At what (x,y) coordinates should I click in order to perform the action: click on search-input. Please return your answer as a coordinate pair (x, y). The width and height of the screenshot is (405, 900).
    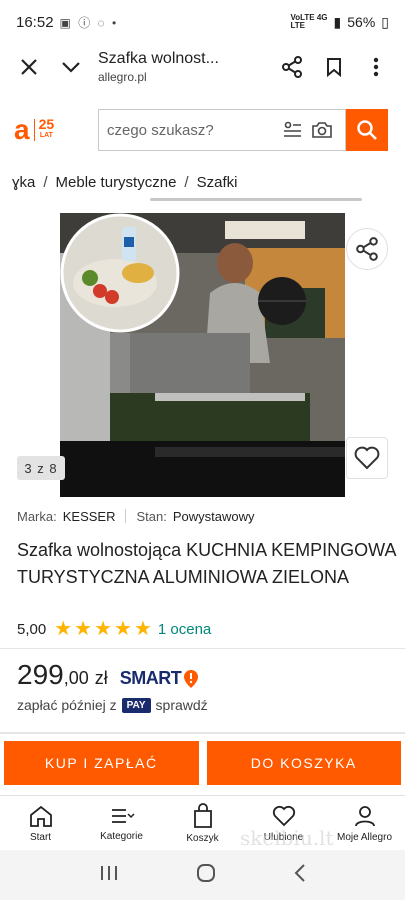
    Looking at the image, I should click on (192, 130).